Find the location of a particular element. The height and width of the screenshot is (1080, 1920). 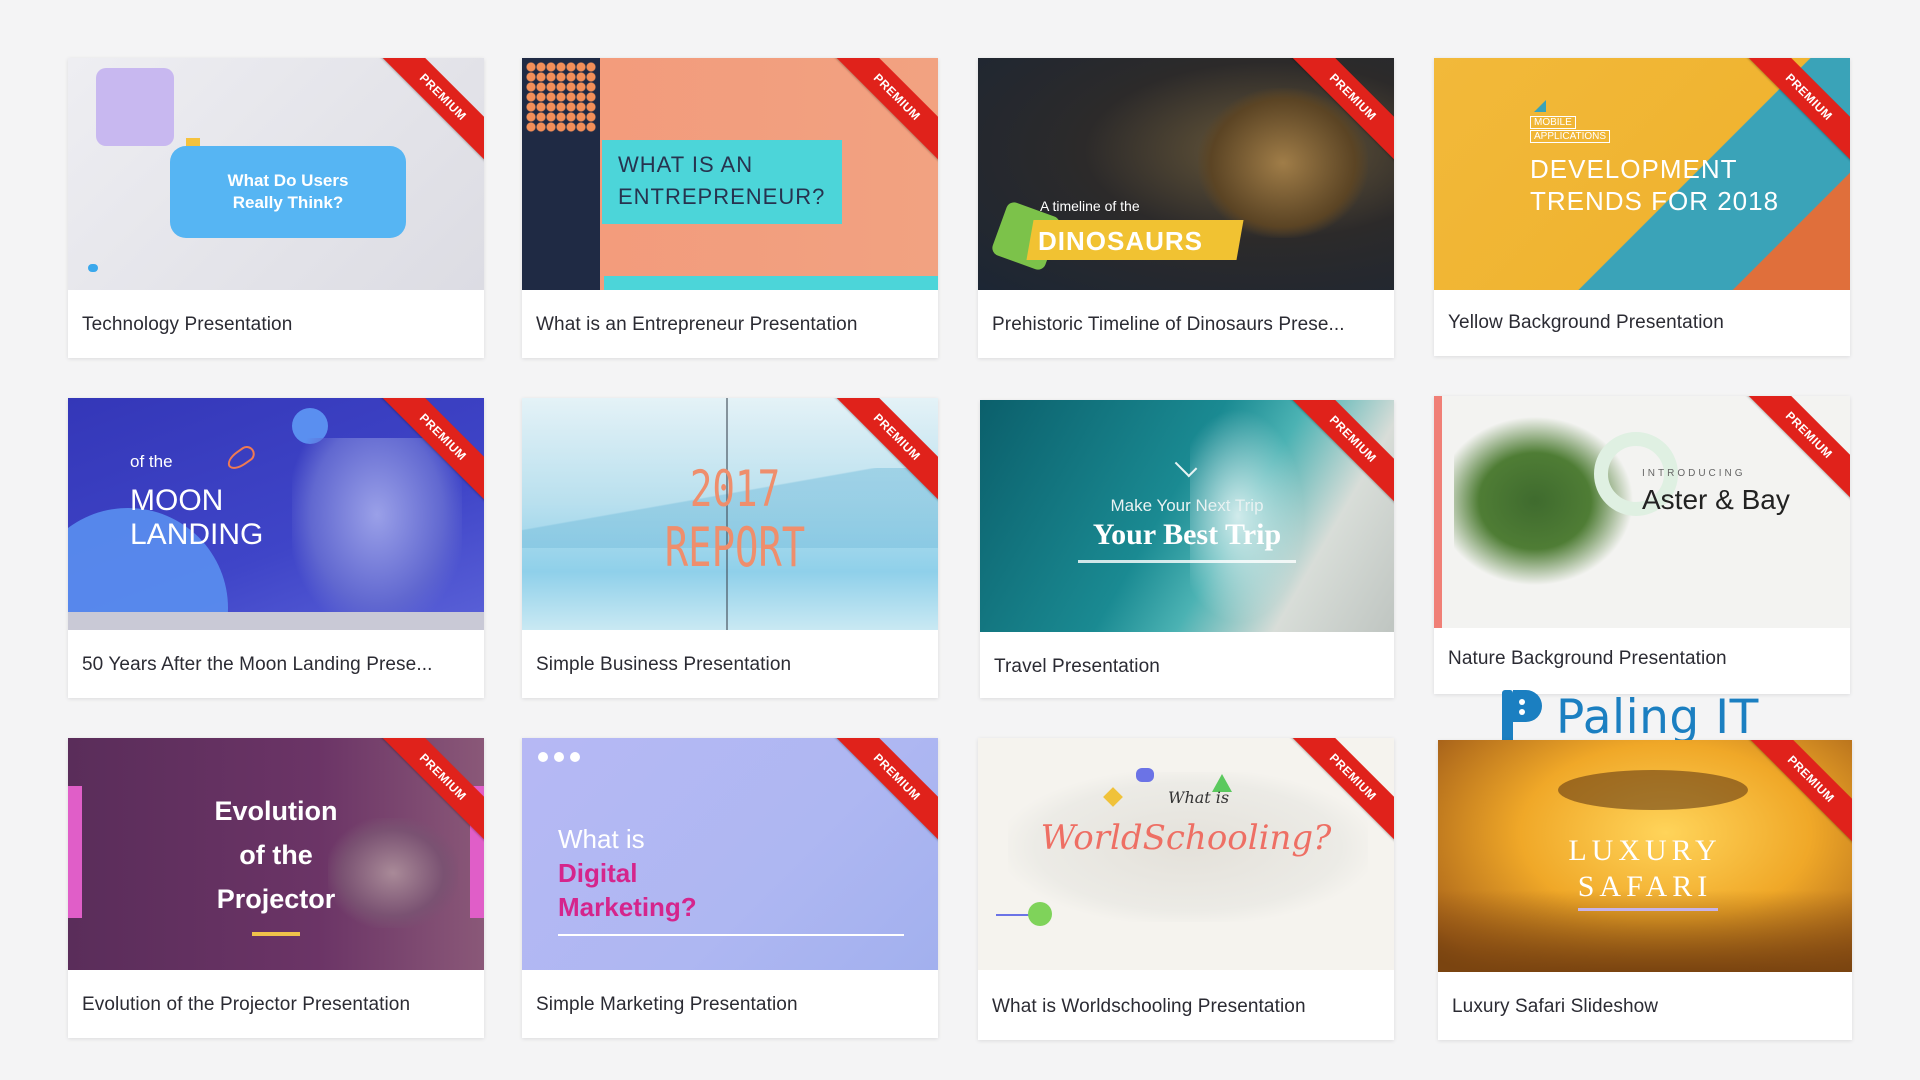

decor-bar is located at coordinates (771, 283).